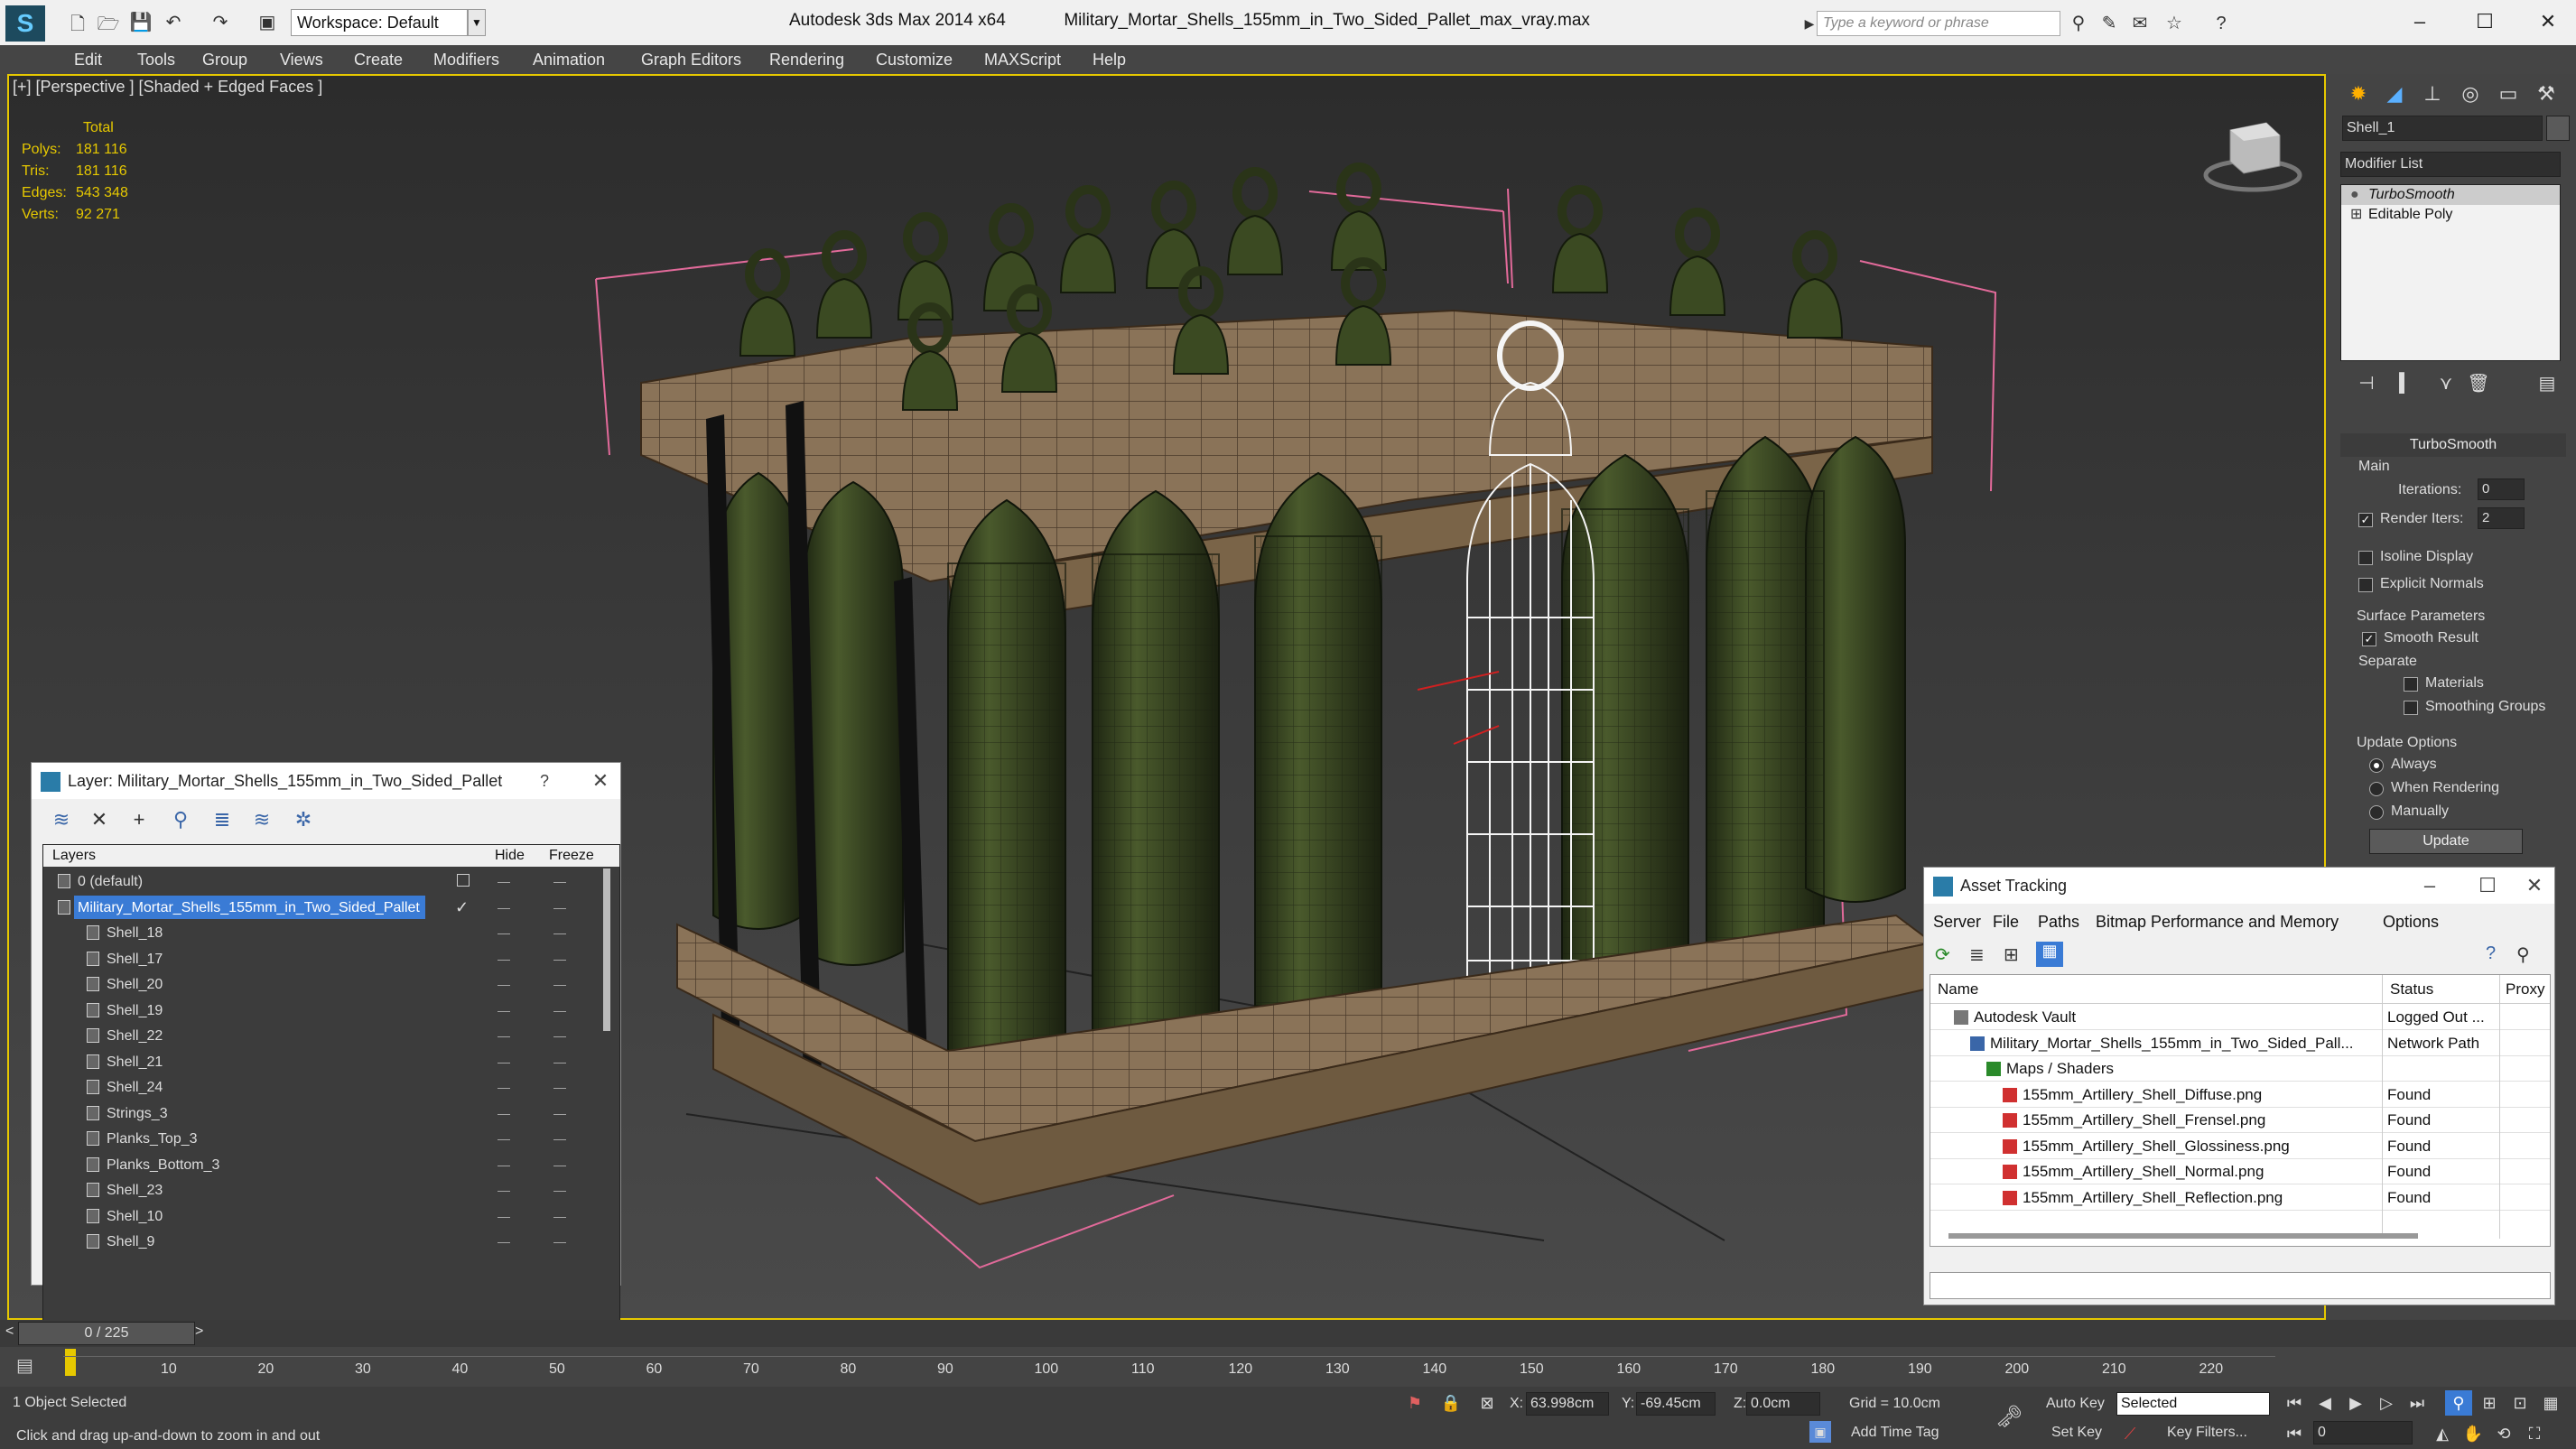 This screenshot has width=2576, height=1449. Describe the element at coordinates (2078, 23) in the screenshot. I see `binoculars-icon: ⚲` at that location.